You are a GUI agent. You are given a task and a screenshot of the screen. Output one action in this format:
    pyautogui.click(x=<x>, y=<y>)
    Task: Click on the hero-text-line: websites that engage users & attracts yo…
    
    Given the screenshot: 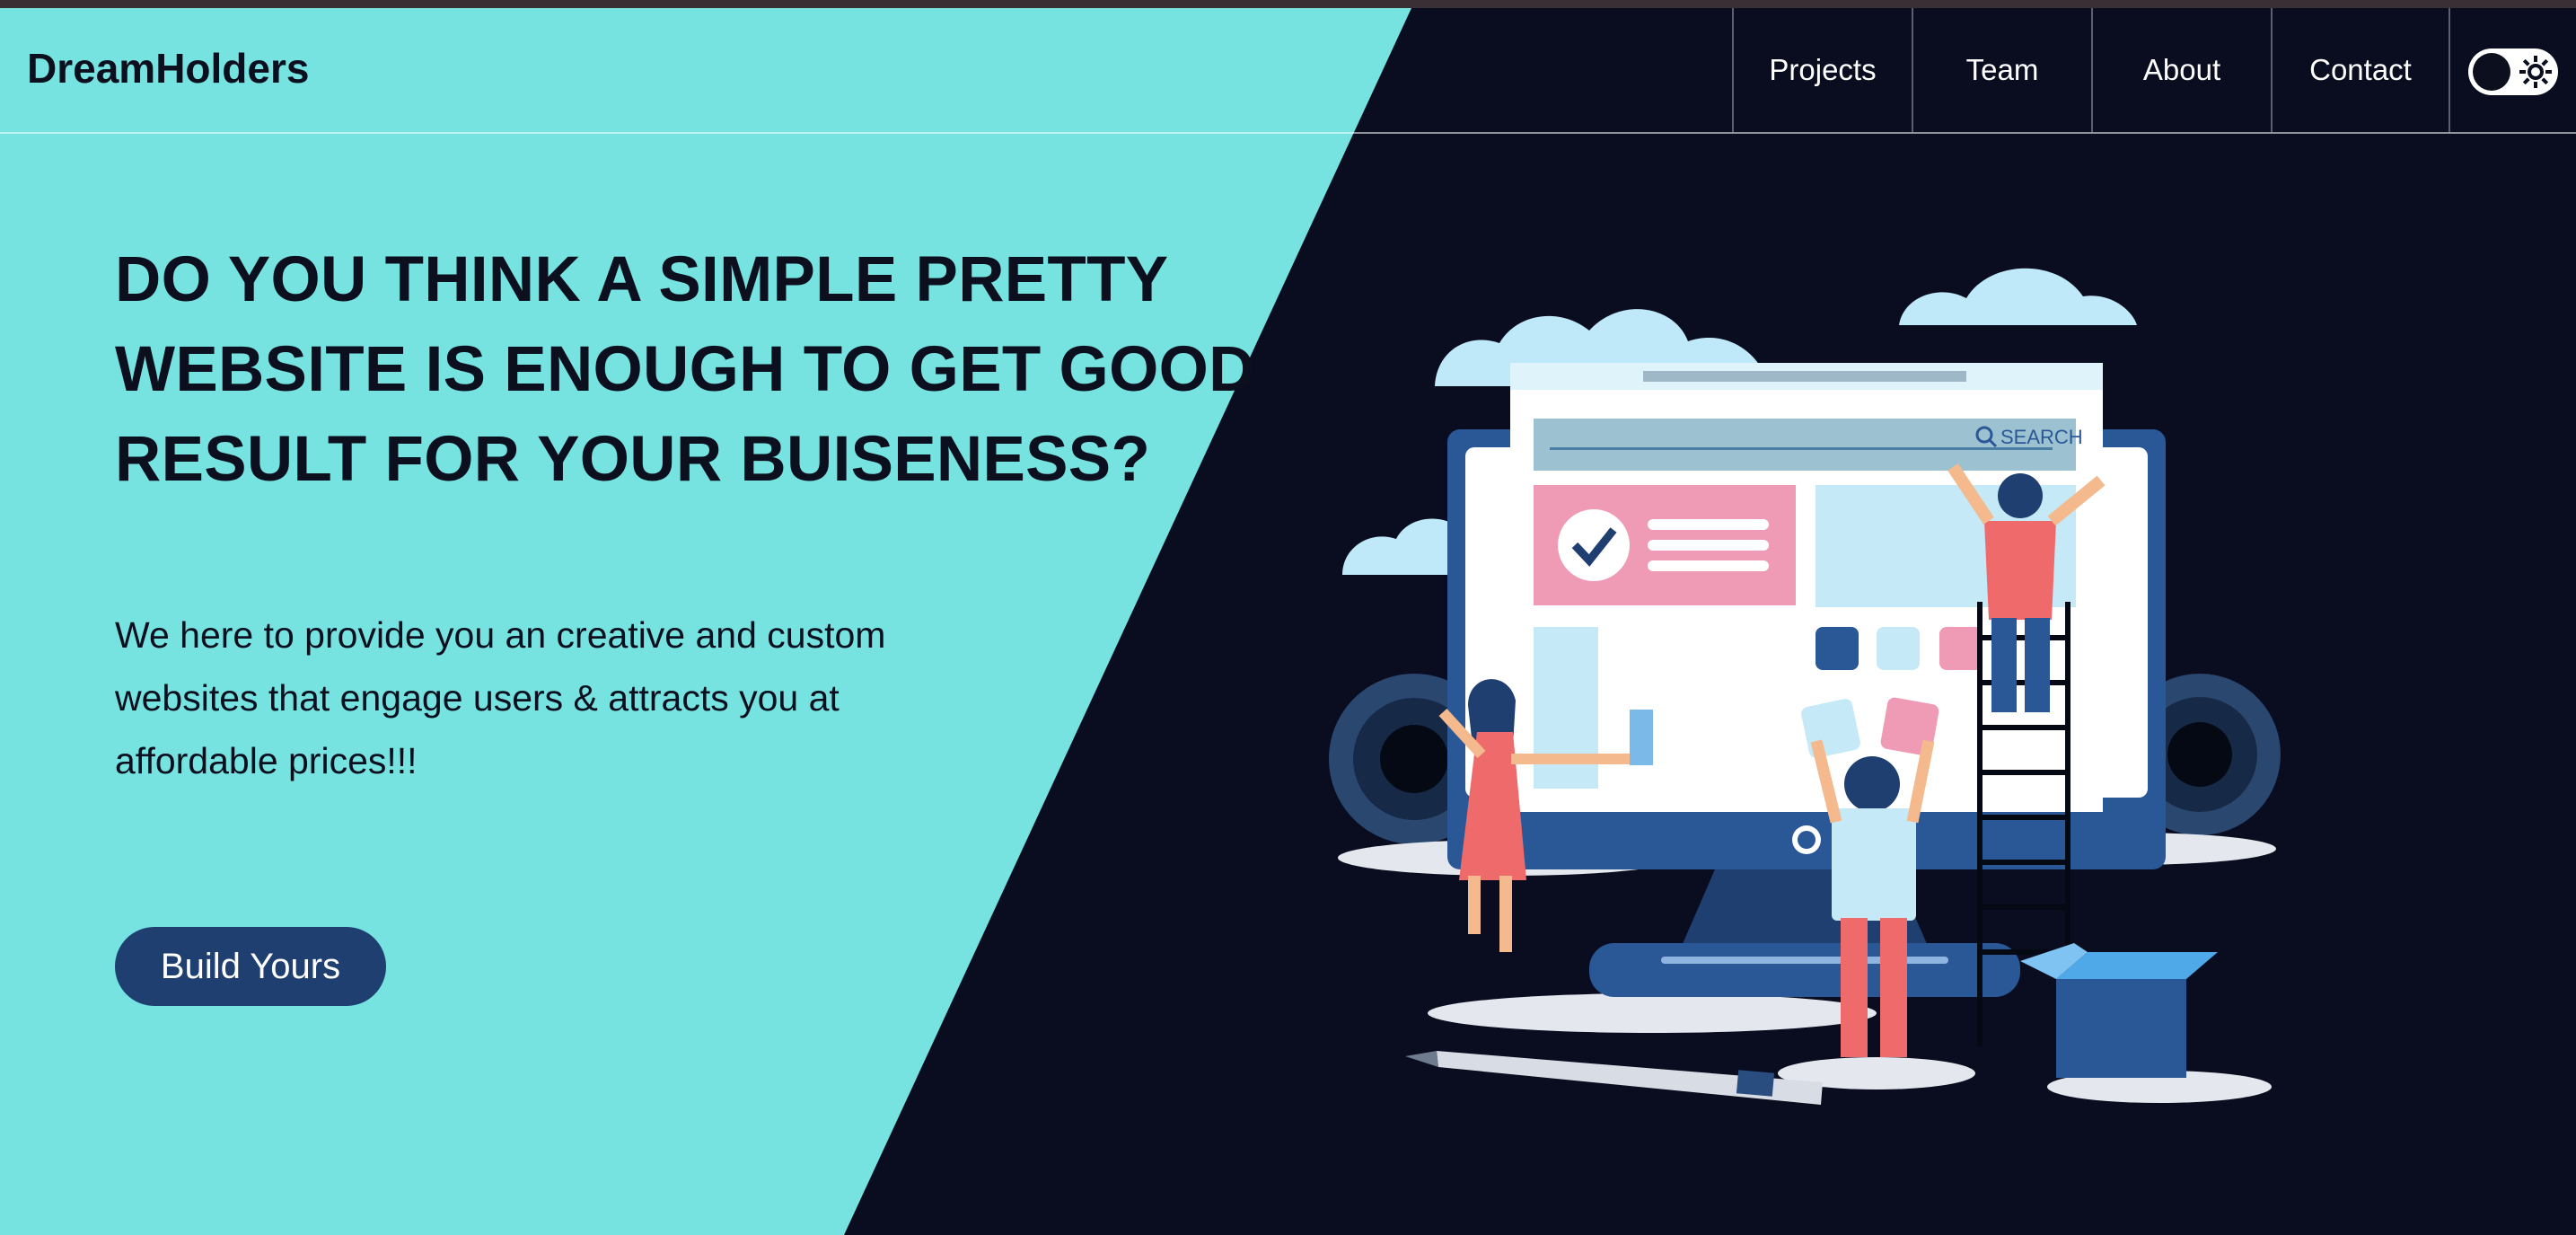 What is the action you would take?
    pyautogui.click(x=478, y=698)
    